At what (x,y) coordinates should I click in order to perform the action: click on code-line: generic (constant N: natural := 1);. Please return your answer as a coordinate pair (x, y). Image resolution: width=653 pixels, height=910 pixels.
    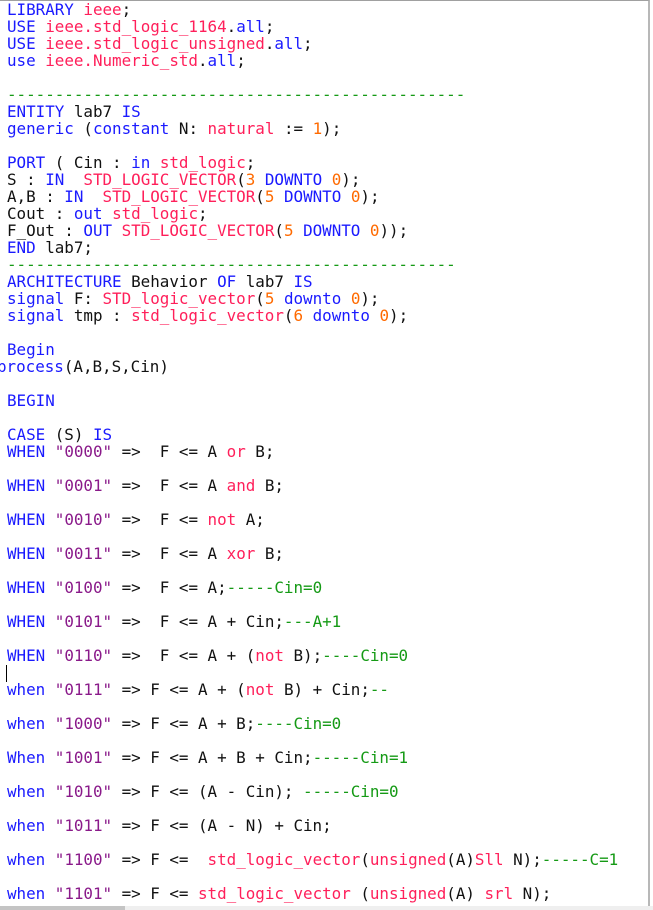
    Looking at the image, I should click on (312, 128).